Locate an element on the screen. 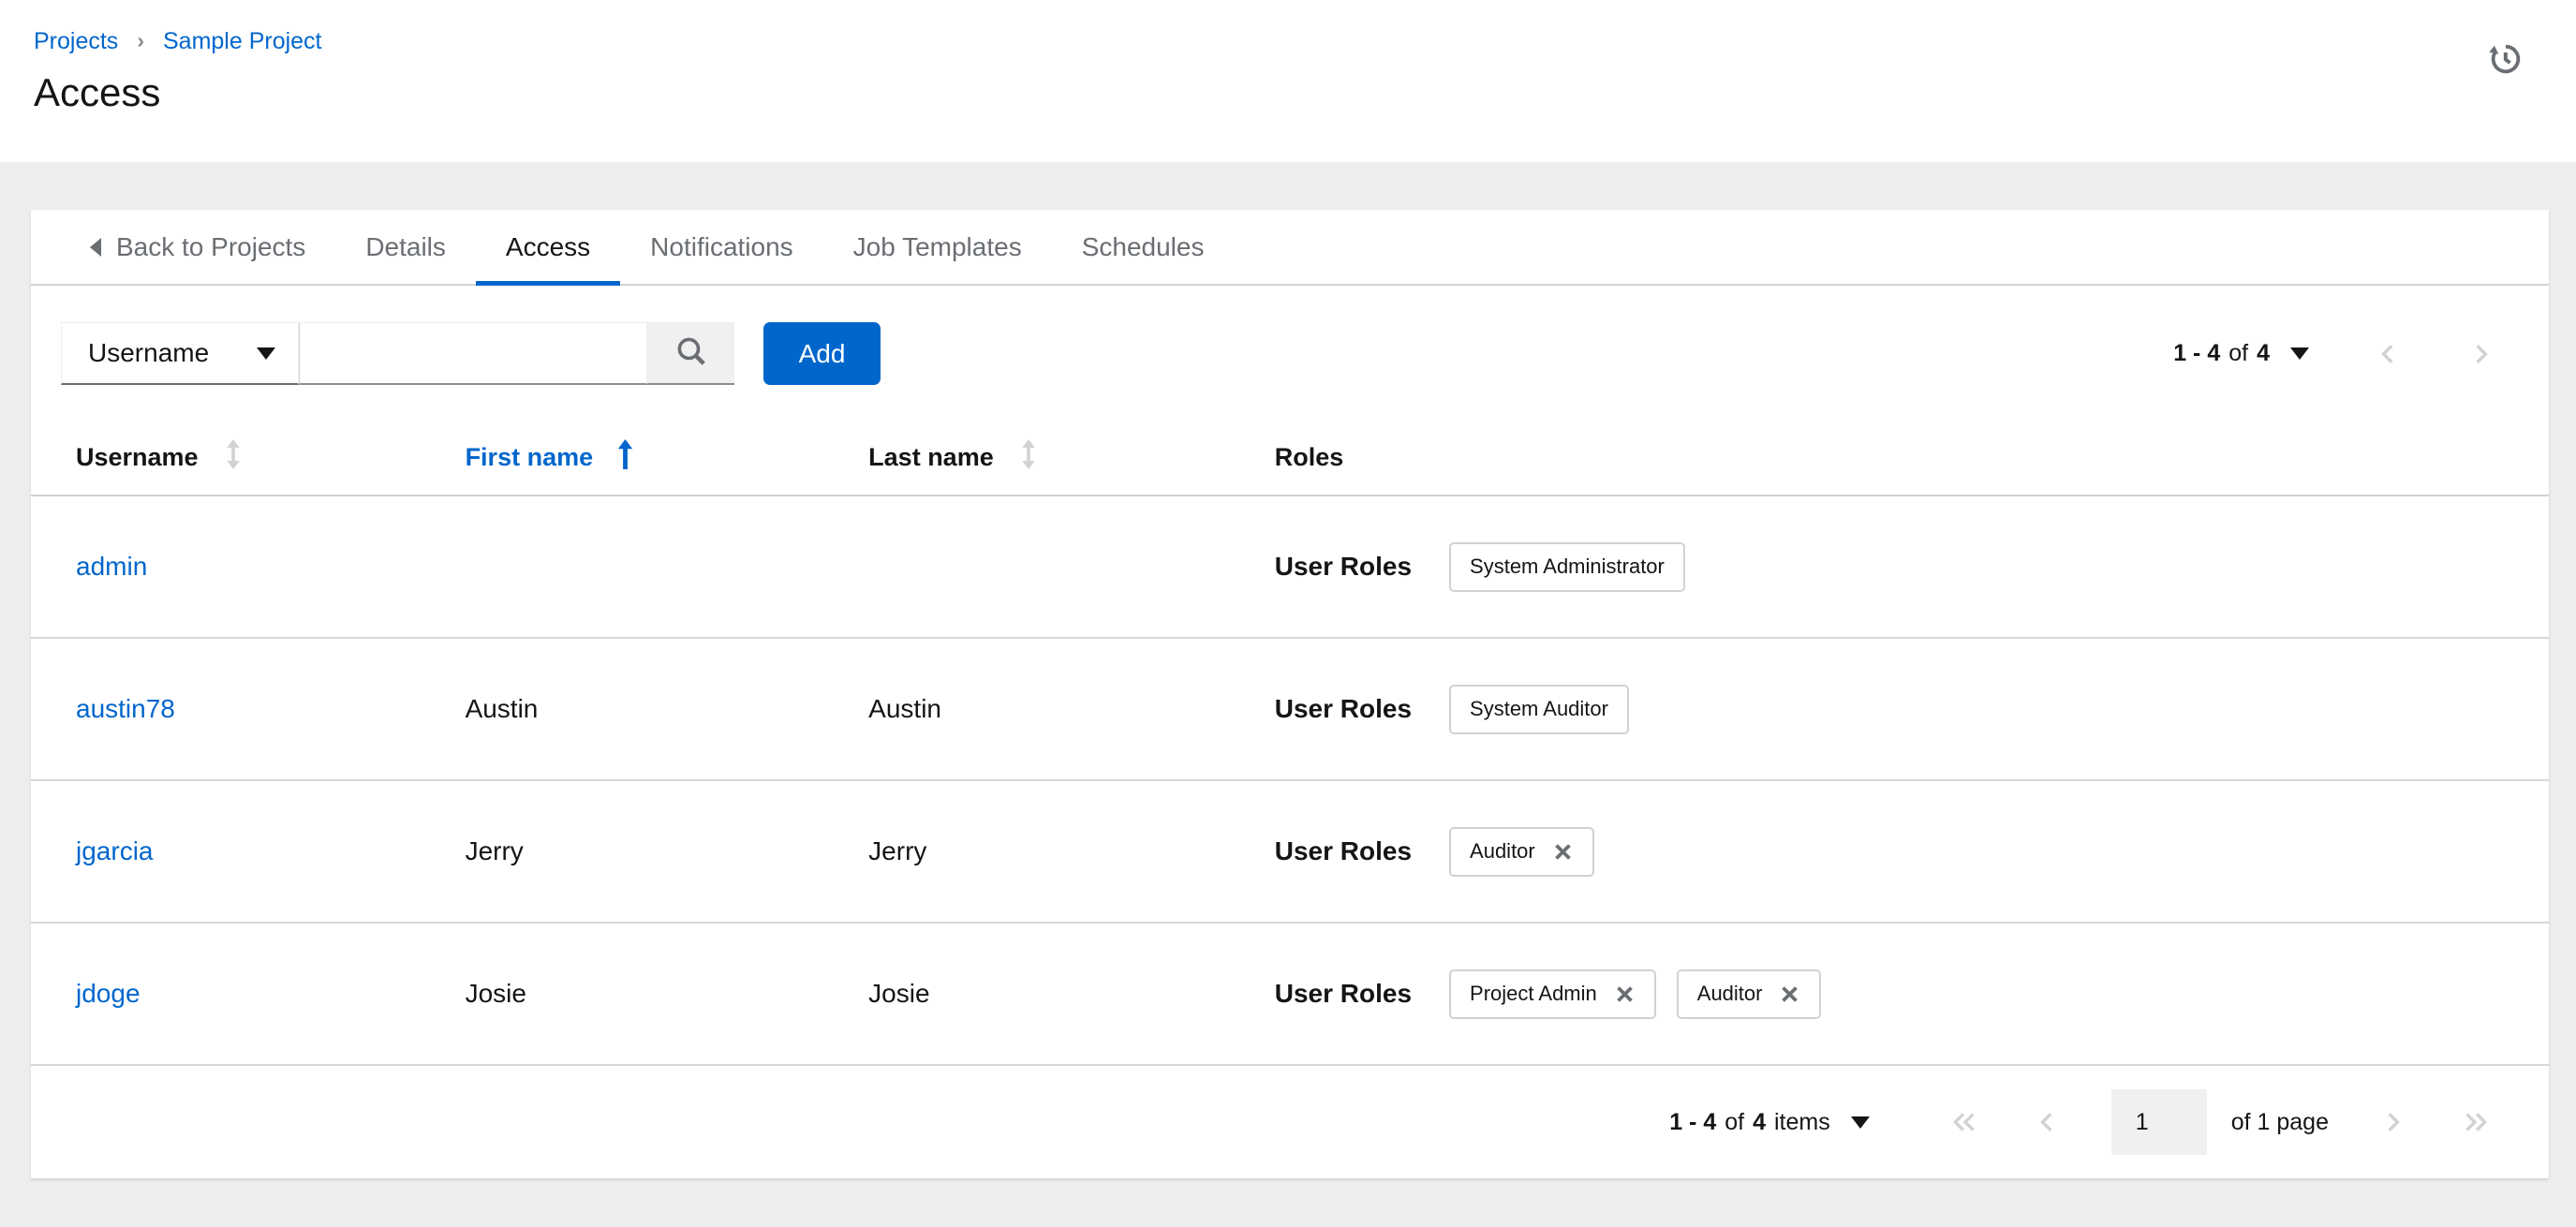 The image size is (2576, 1227). first-page-button is located at coordinates (1965, 1122).